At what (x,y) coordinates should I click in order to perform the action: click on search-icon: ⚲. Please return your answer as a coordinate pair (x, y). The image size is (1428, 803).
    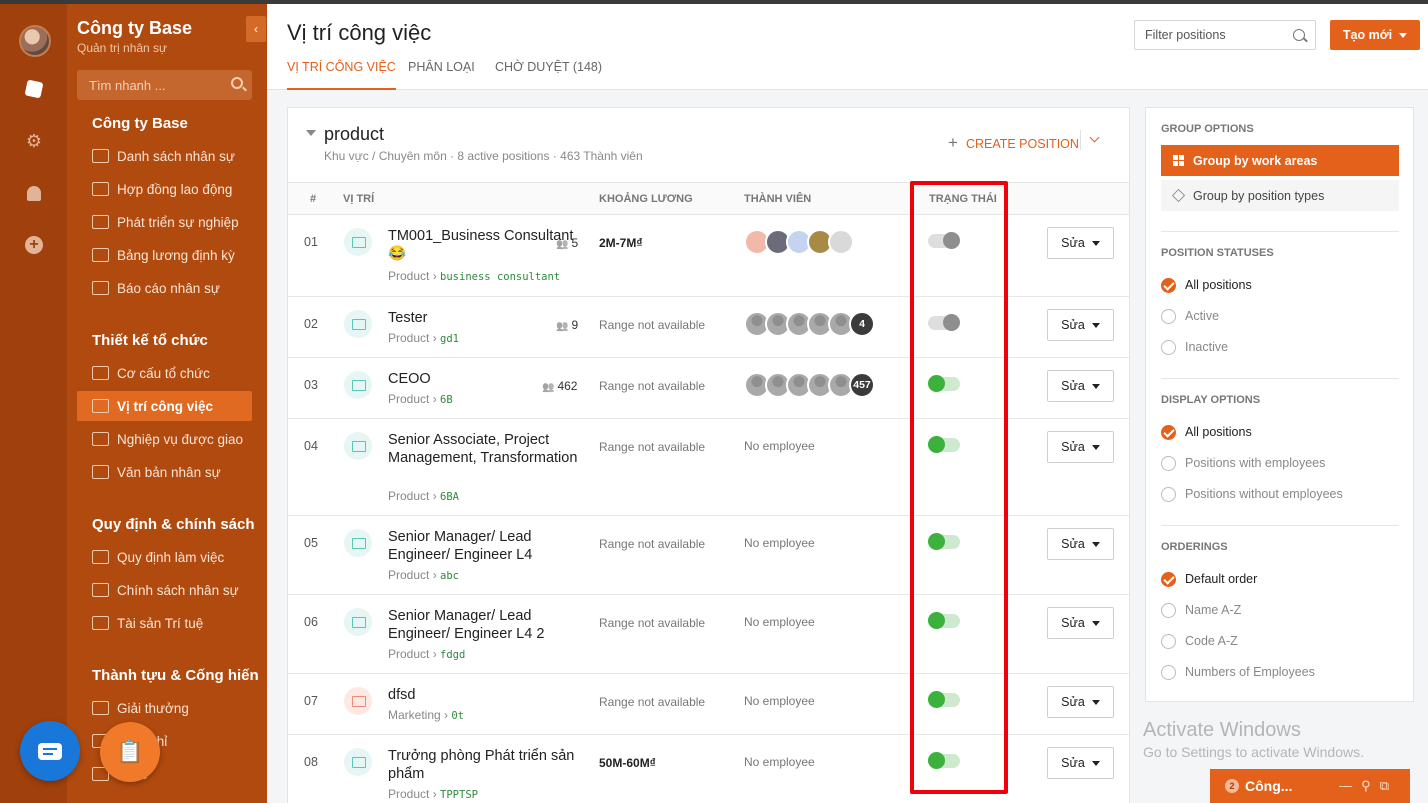
    Looking at the image, I should click on (1370, 785).